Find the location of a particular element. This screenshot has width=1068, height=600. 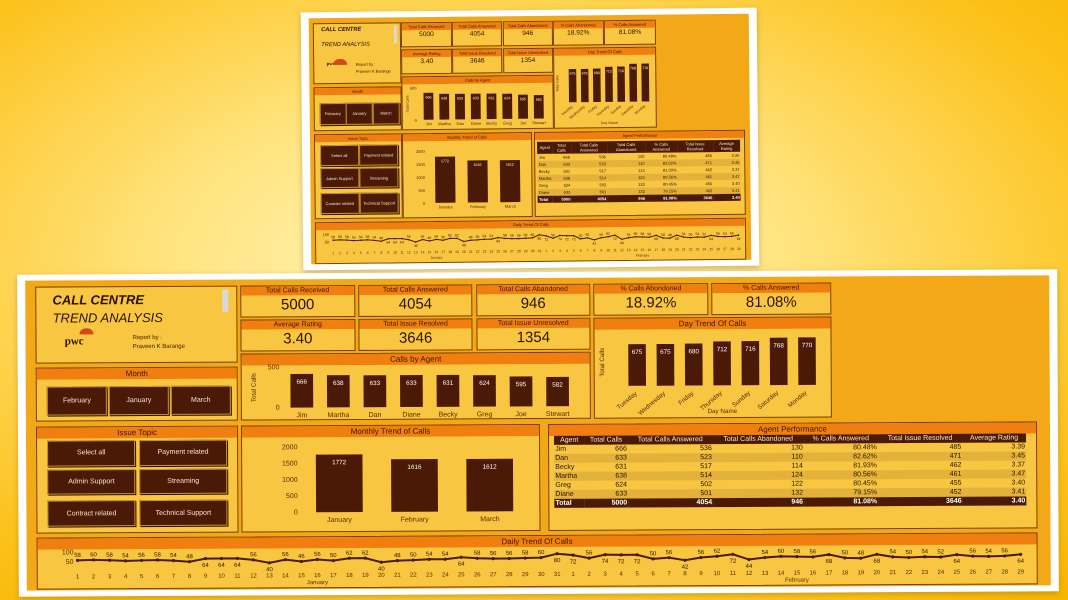

table-header: Average Rating is located at coordinates (726, 145).